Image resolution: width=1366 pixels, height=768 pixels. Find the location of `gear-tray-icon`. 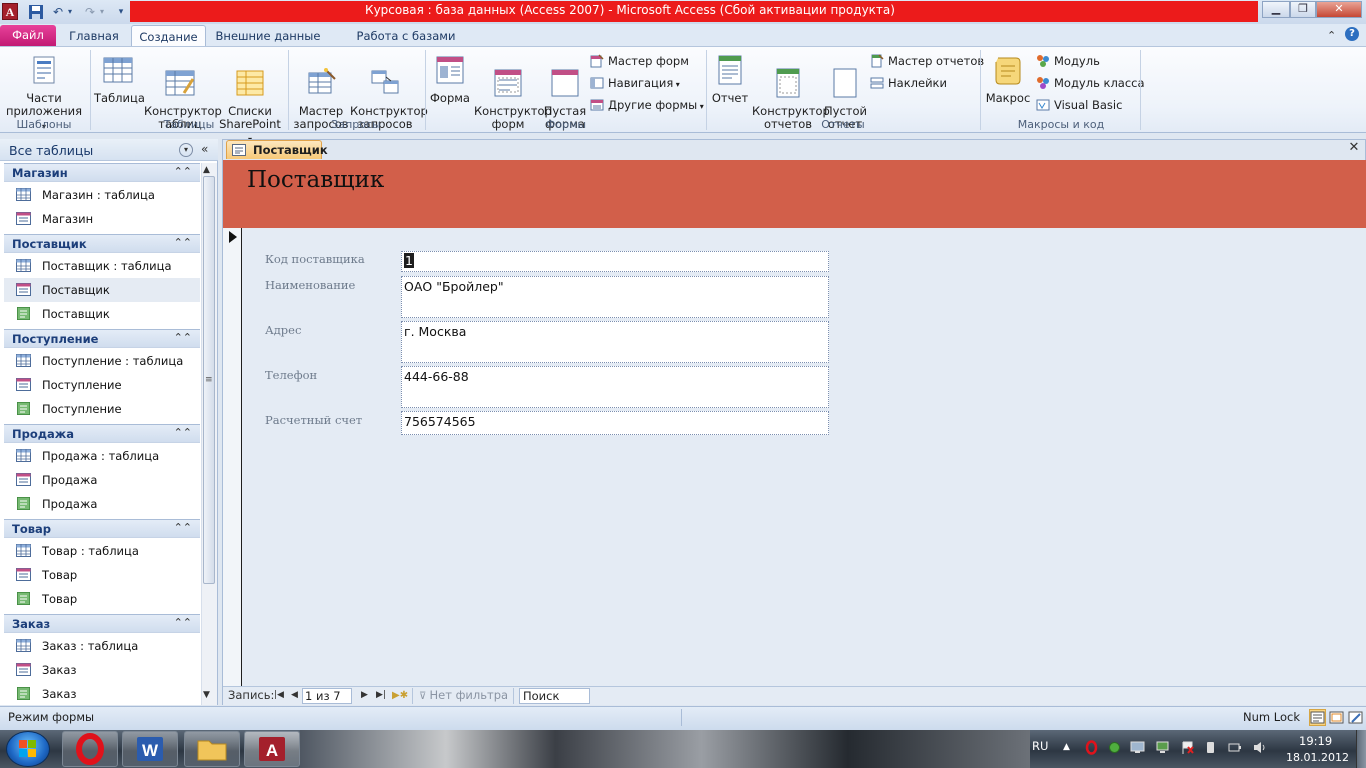

gear-tray-icon is located at coordinates (1114, 747).